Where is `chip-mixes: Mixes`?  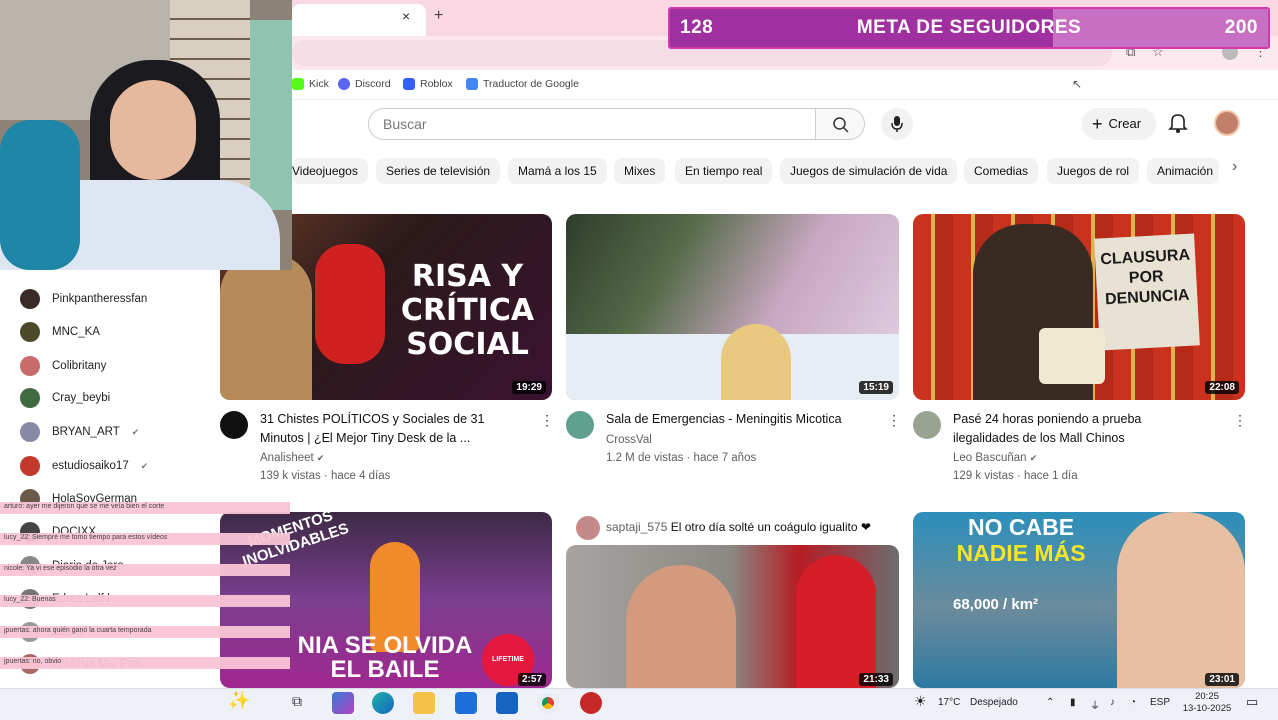
chip-mixes: Mixes is located at coordinates (640, 171).